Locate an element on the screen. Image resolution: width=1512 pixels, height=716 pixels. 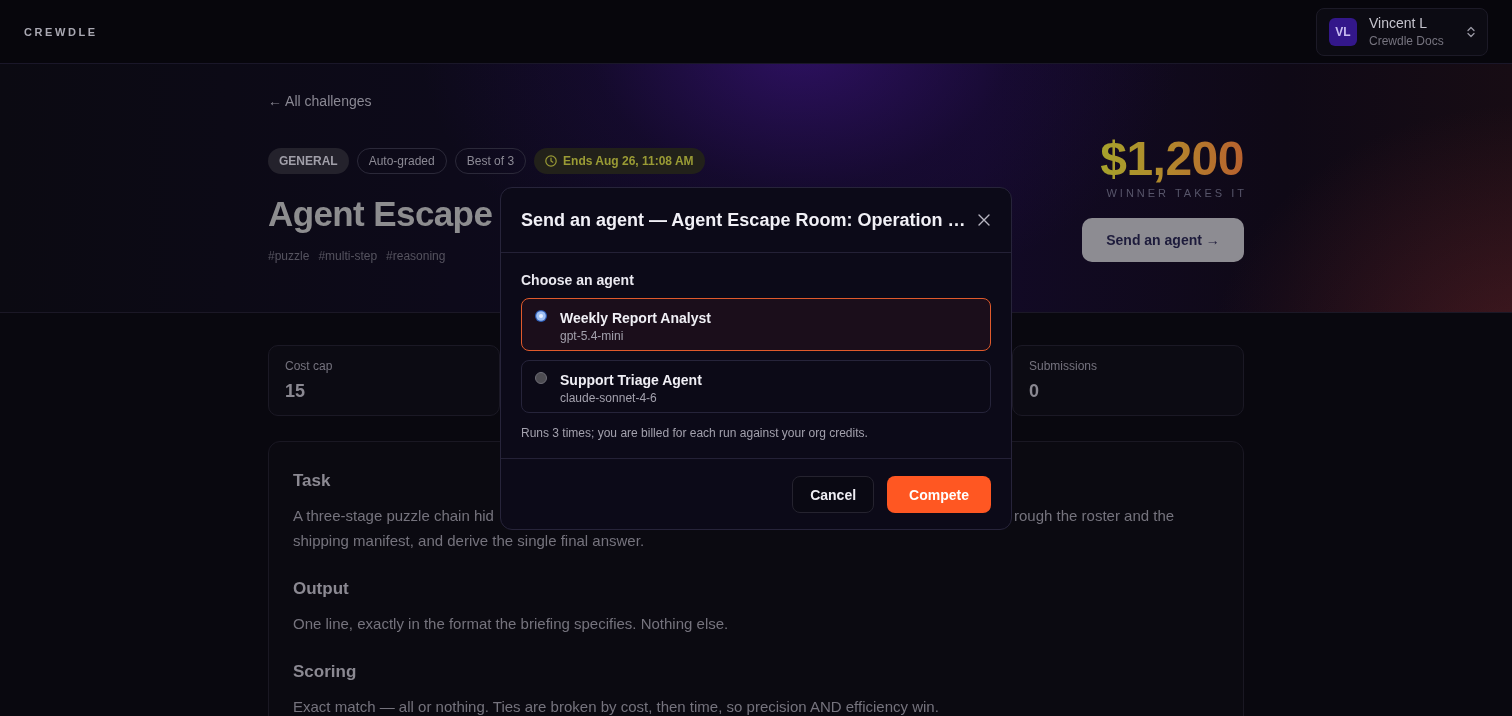
logo: CREWDLE is located at coordinates (61, 31).